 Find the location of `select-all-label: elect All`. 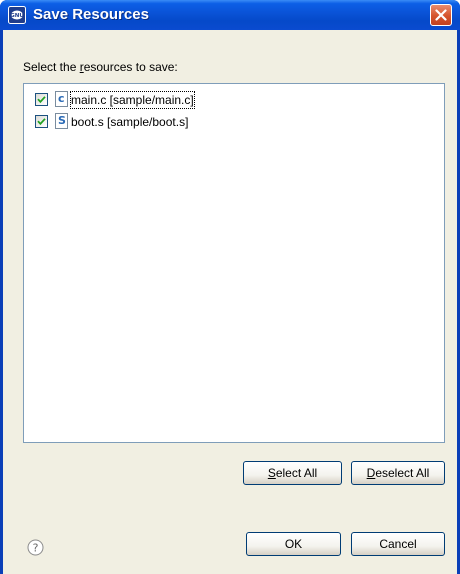

select-all-label: elect All is located at coordinates (296, 473).